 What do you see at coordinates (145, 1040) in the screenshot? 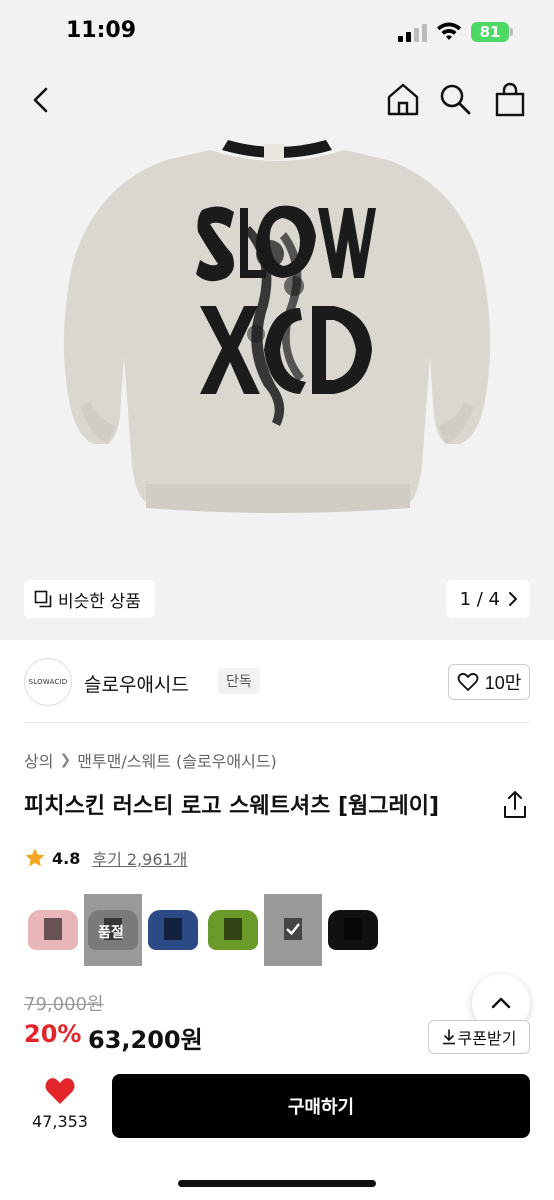
I see `sale-price: 63,200원` at bounding box center [145, 1040].